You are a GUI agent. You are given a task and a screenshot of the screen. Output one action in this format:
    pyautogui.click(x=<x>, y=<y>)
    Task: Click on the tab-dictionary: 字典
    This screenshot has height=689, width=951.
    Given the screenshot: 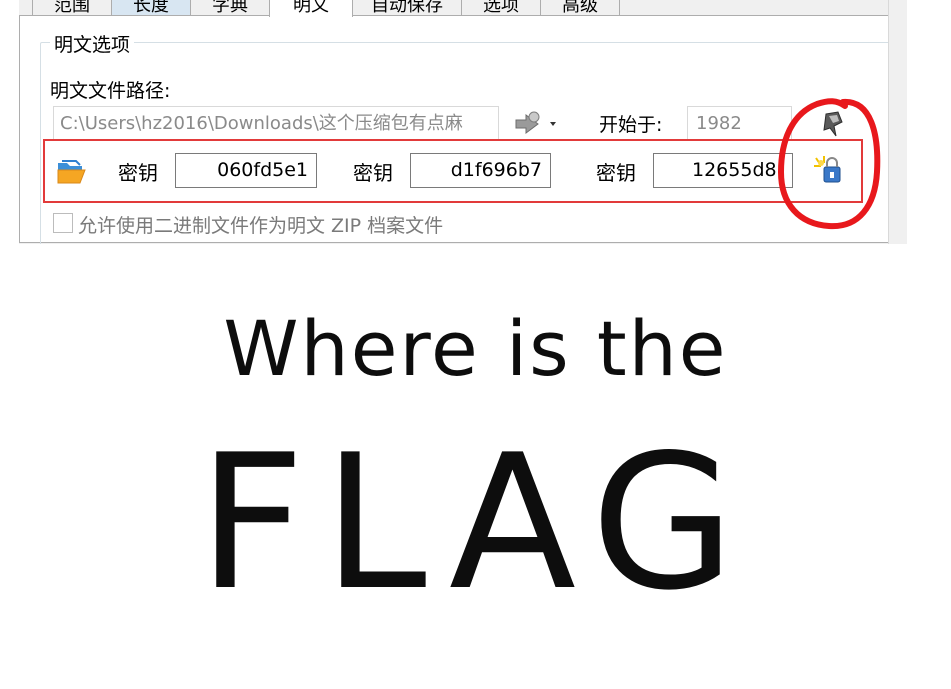 What is the action you would take?
    pyautogui.click(x=230, y=8)
    